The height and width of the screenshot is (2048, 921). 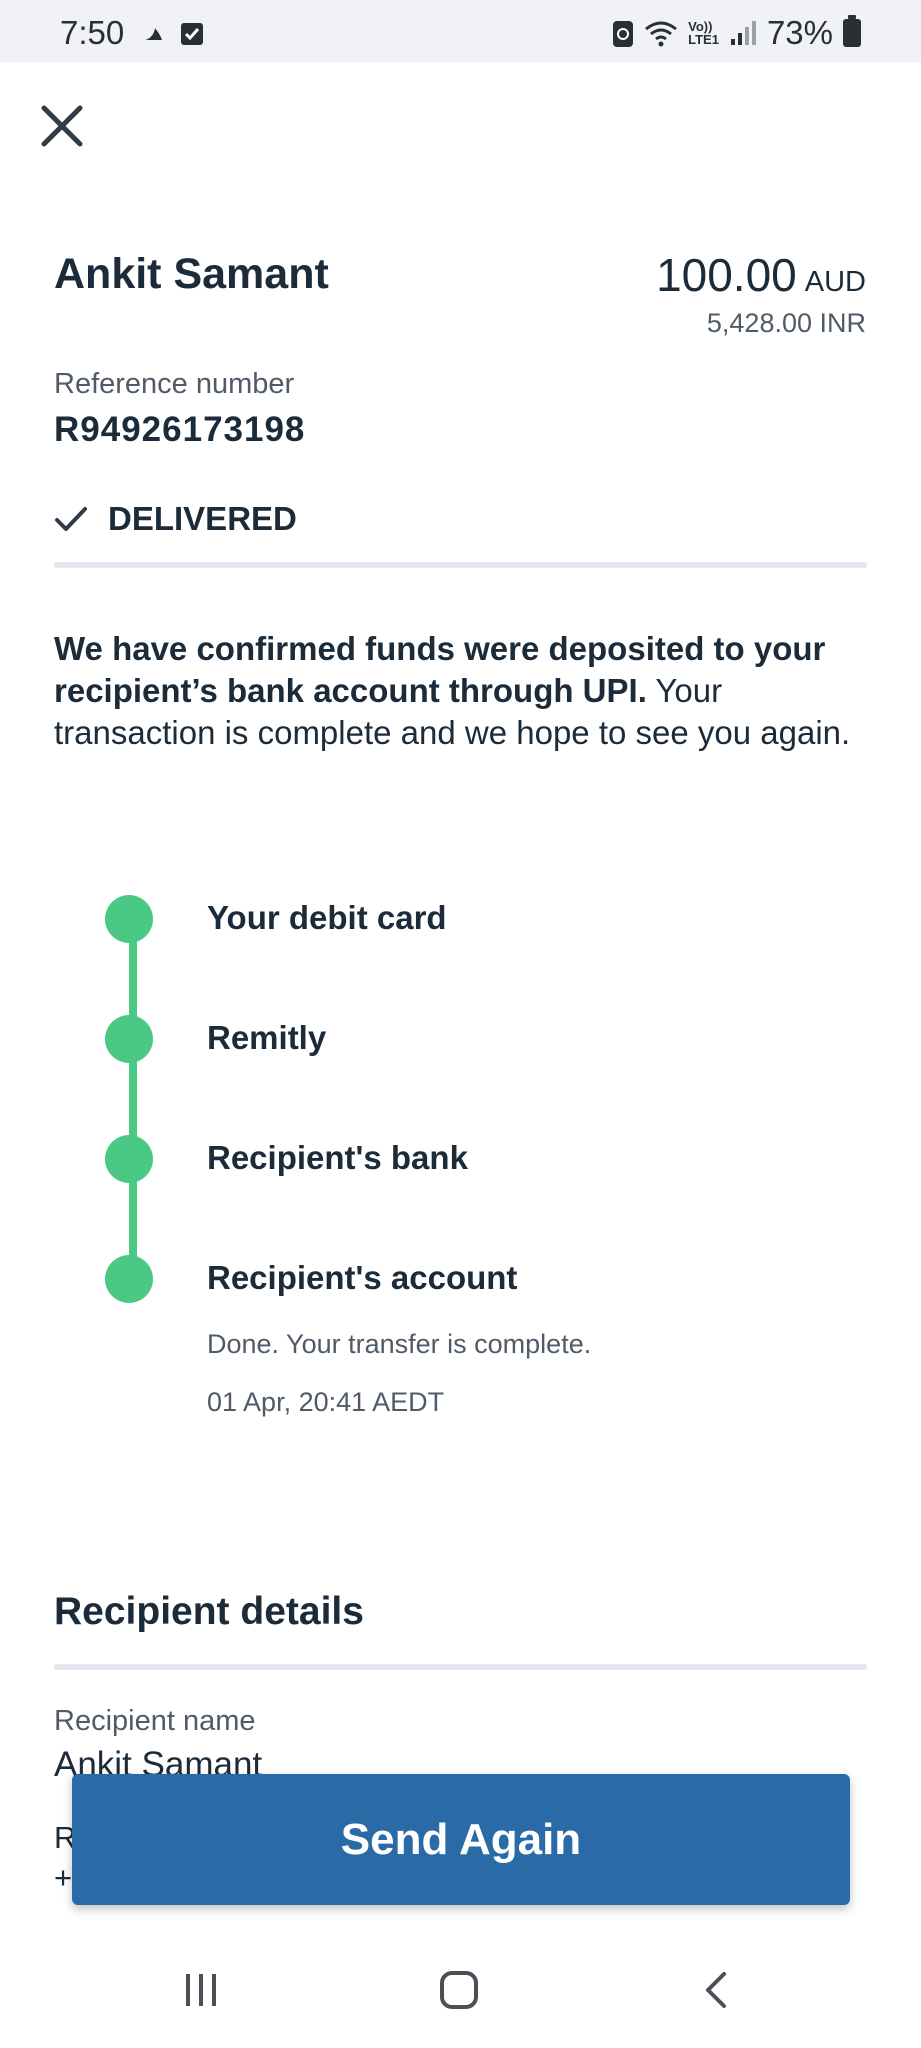 What do you see at coordinates (460, 1990) in the screenshot?
I see `home-icon` at bounding box center [460, 1990].